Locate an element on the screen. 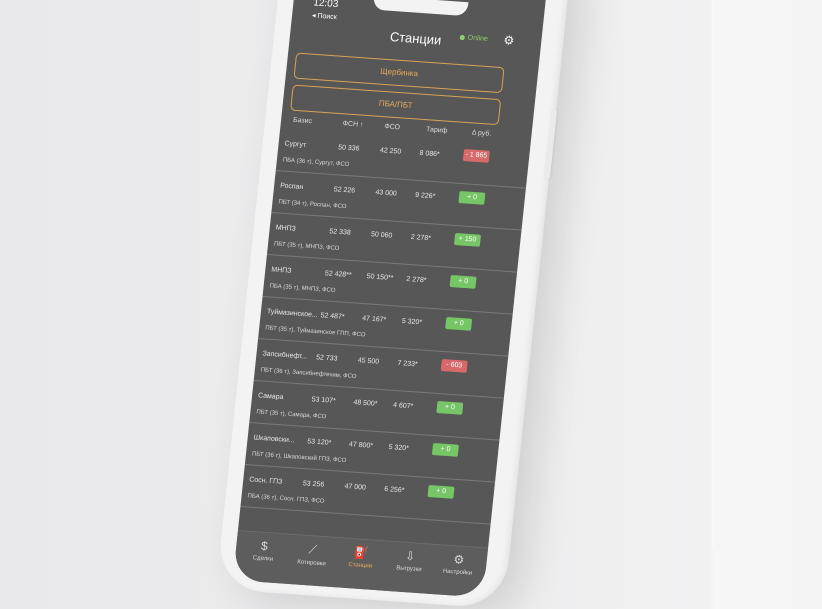 This screenshot has width=822, height=609. row-name: Сосн. ГПЗ is located at coordinates (265, 481).